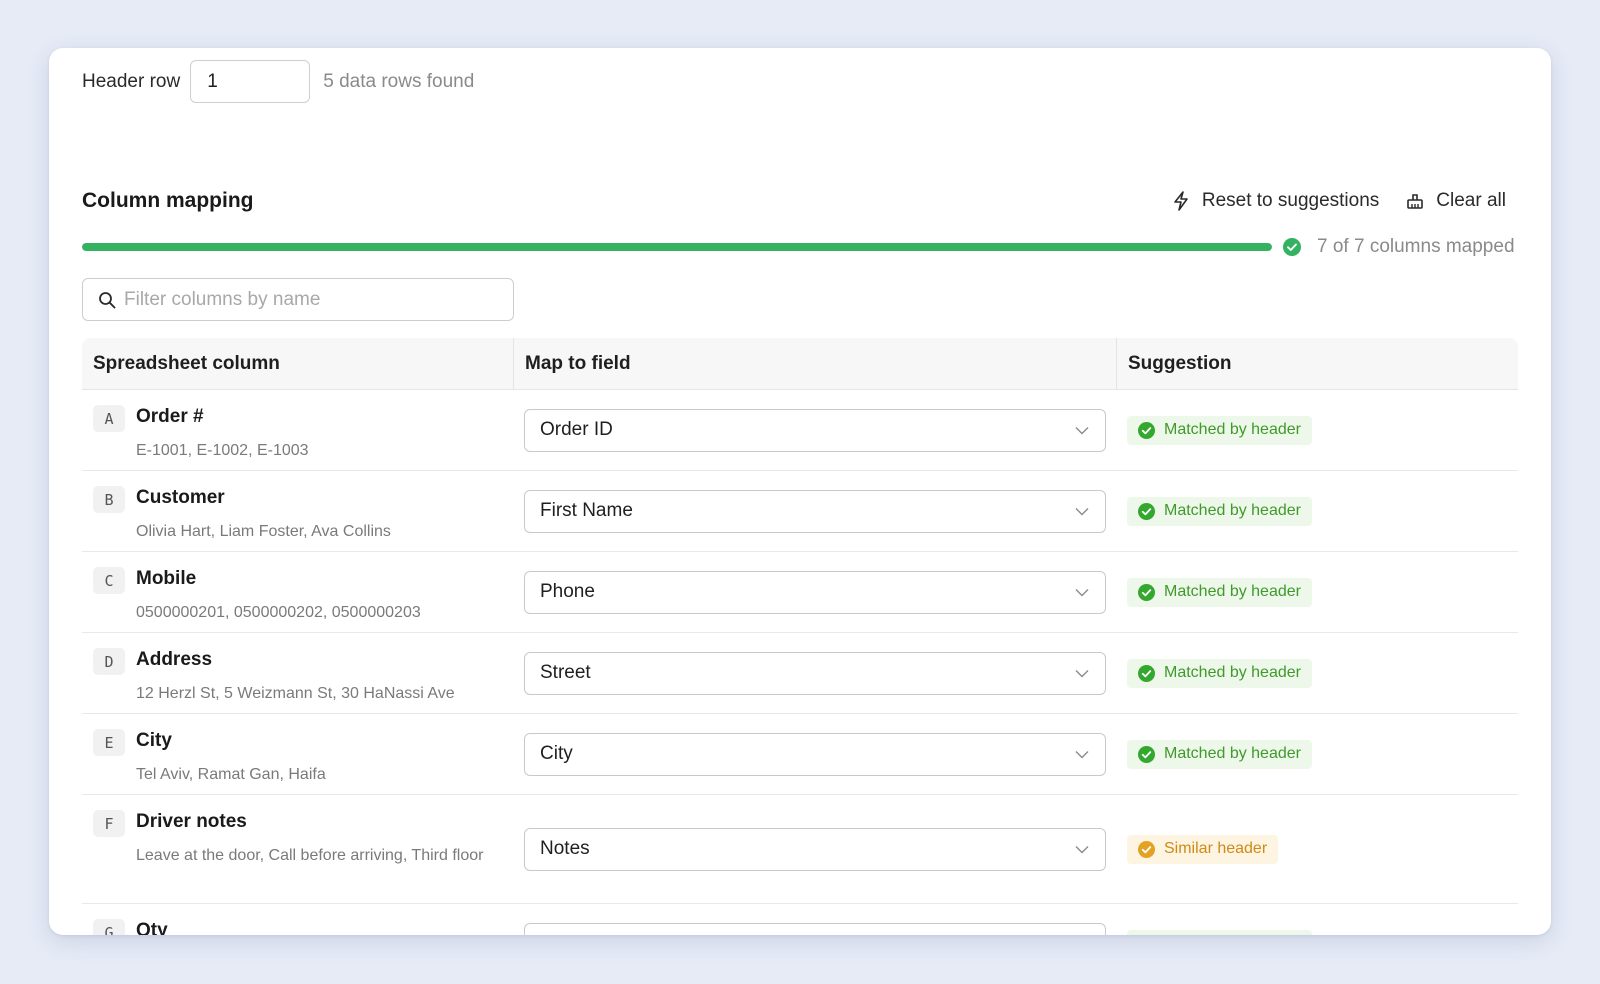 The image size is (1600, 984). What do you see at coordinates (314, 299) in the screenshot?
I see `filter-columns-input` at bounding box center [314, 299].